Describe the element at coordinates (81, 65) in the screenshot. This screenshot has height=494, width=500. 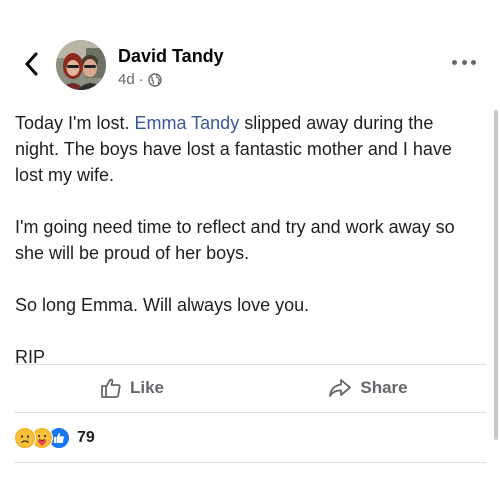
I see `avatar` at that location.